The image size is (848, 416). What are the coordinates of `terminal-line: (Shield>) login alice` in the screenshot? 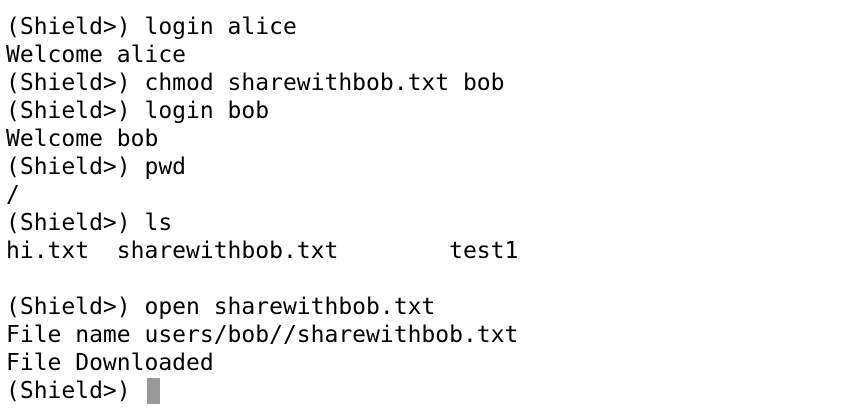 It's located at (151, 27).